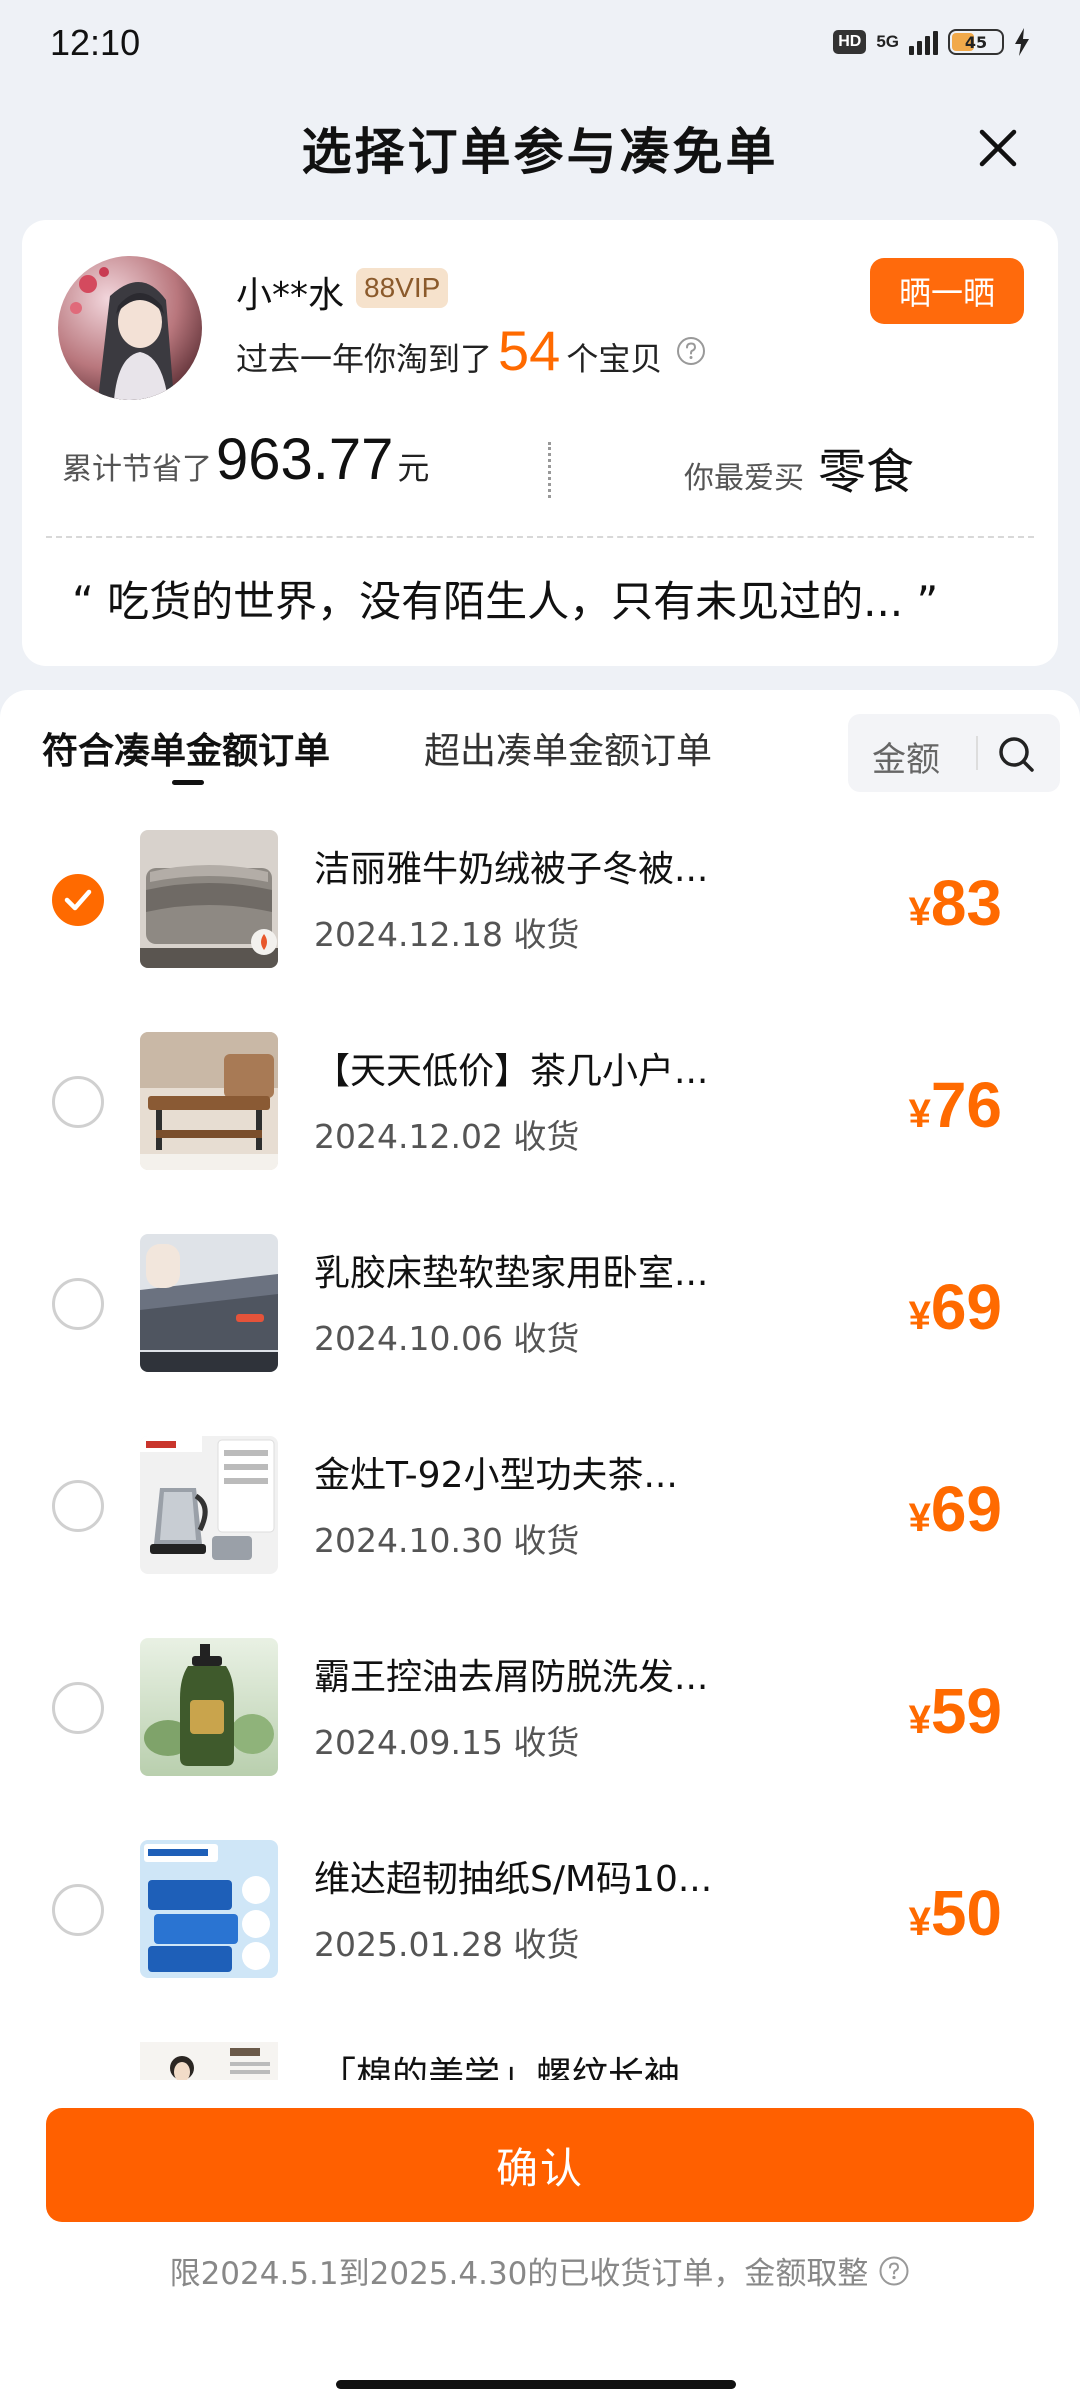 The image size is (1080, 2400). I want to click on order-date: 2025.01.28 收货, so click(447, 1944).